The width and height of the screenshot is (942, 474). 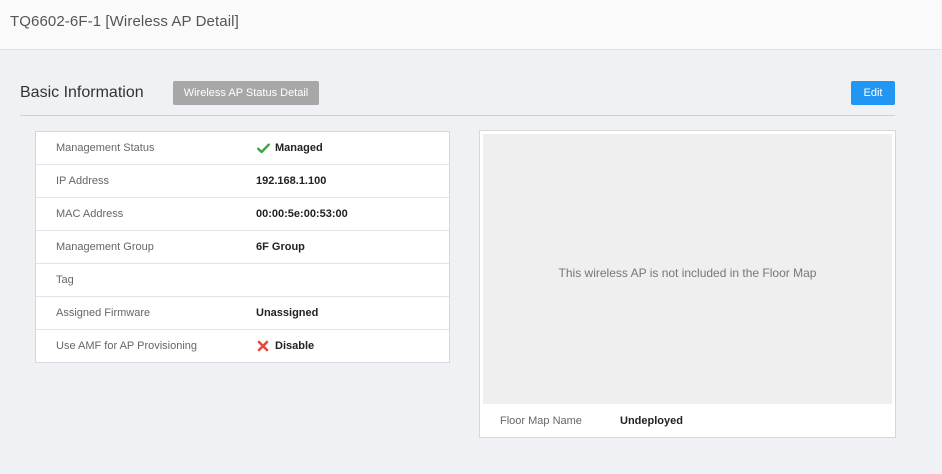 I want to click on info-label: Use AMF for AP Provisioning, so click(x=127, y=346).